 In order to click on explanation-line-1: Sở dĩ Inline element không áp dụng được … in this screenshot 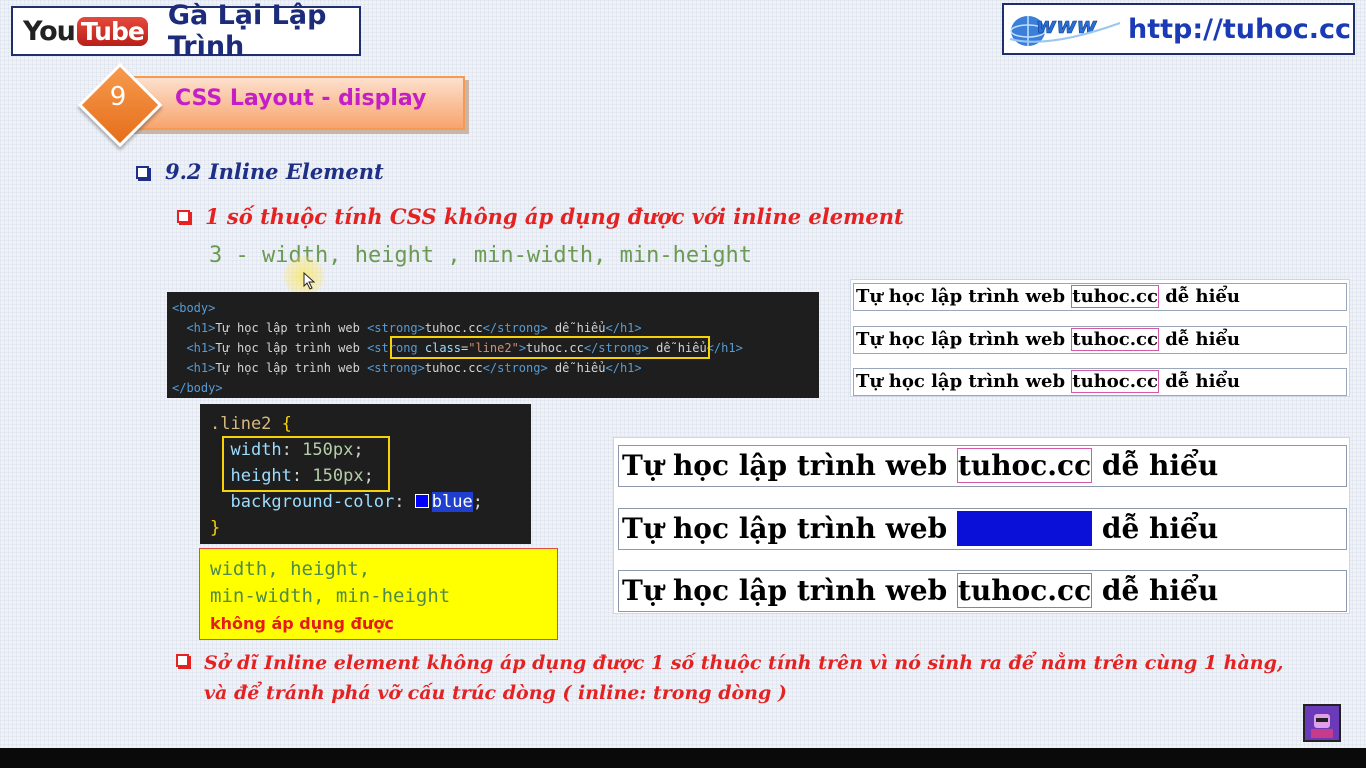, I will do `click(744, 663)`.